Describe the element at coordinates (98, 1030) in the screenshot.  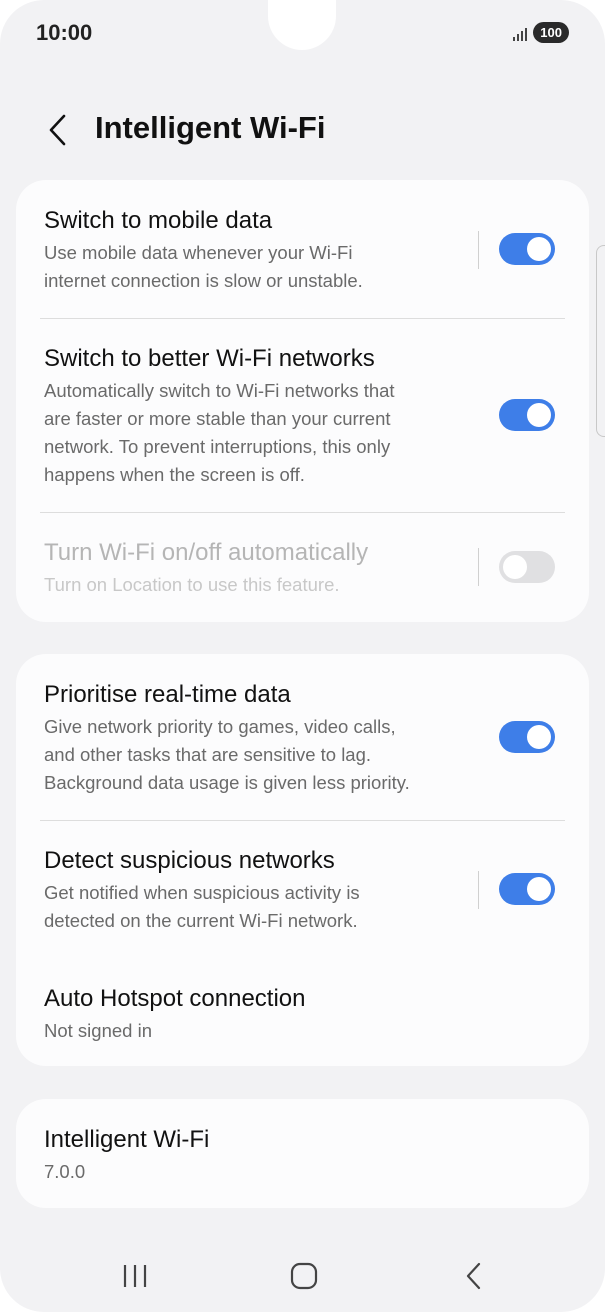
I see `auto-hotspot-subtitle: Not signed in` at that location.